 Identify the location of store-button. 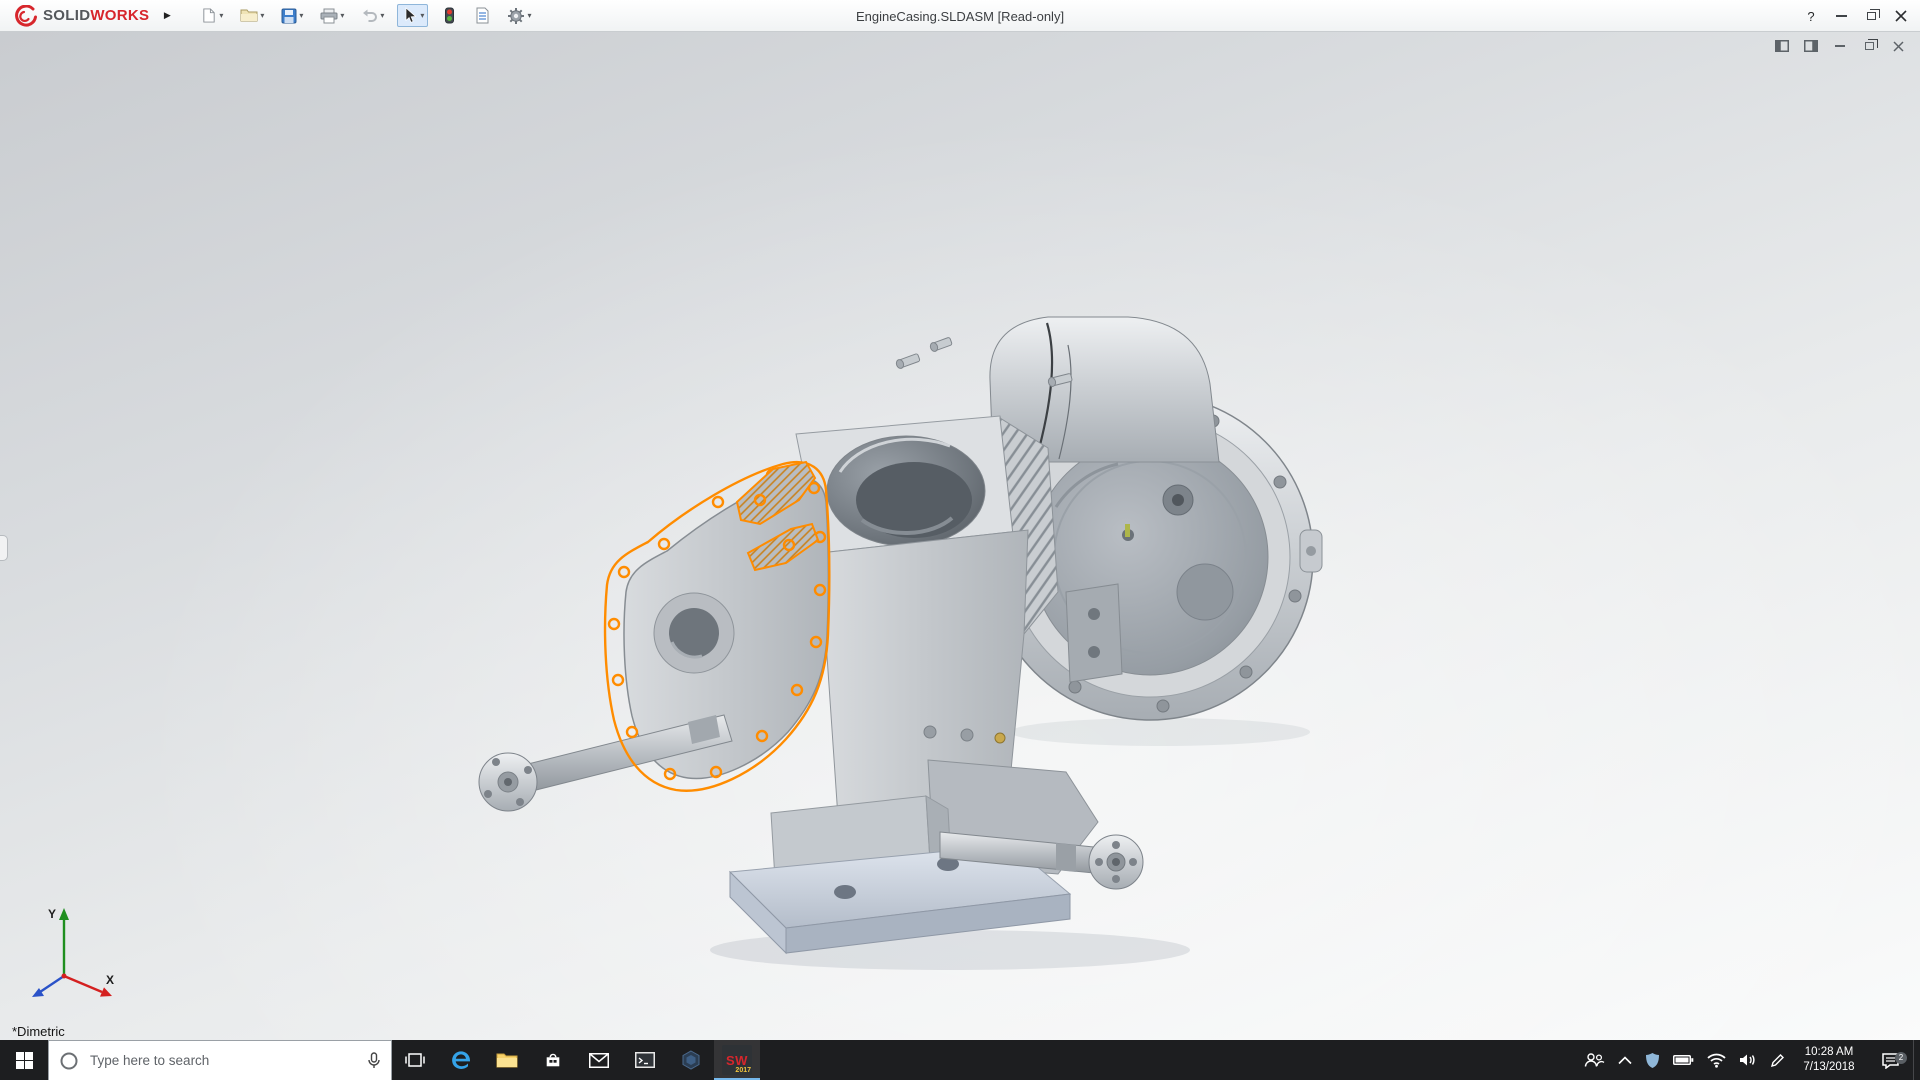
(553, 1060).